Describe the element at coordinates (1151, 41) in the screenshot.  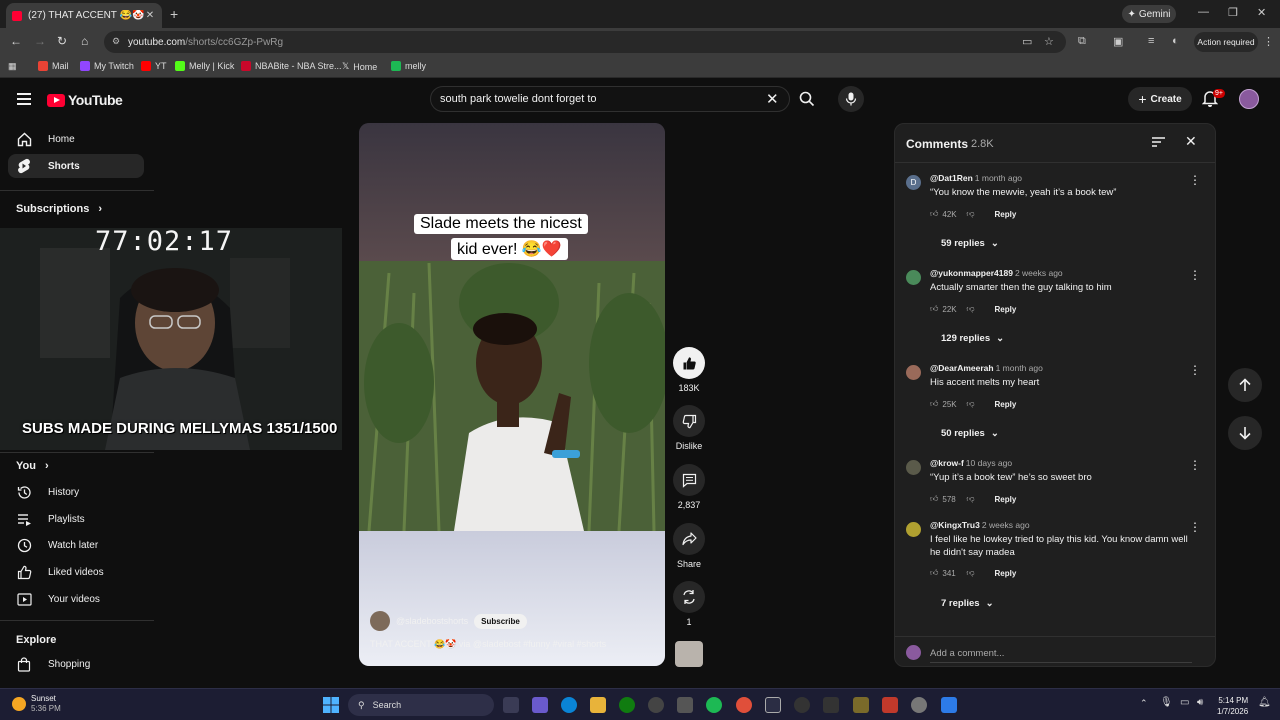
I see `media-icon: ≡` at that location.